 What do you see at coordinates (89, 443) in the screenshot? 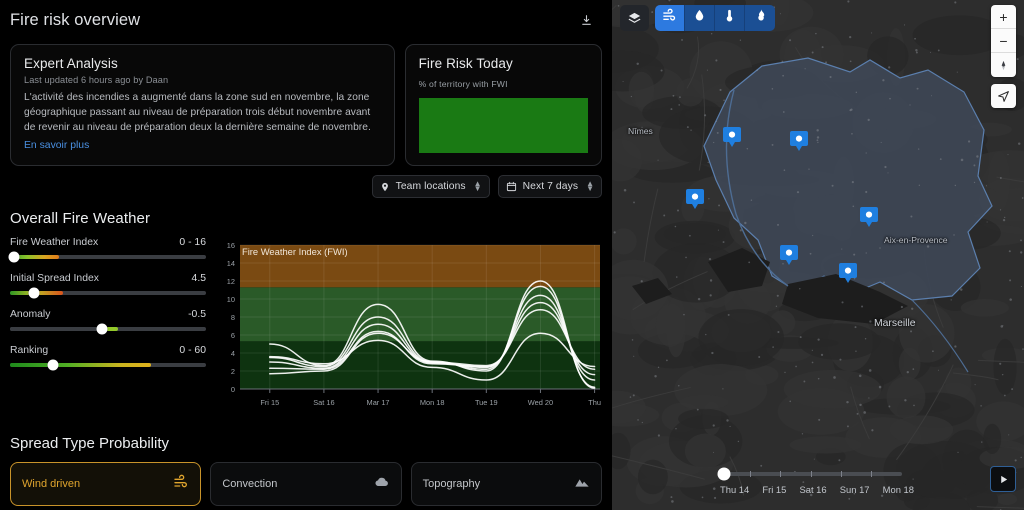
I see `spread-type-title: Spread Type Probability` at bounding box center [89, 443].